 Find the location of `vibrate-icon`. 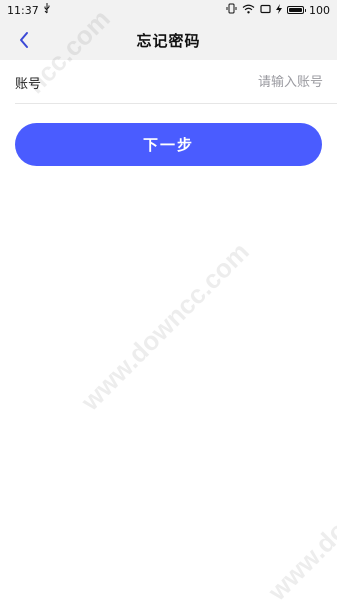

vibrate-icon is located at coordinates (231, 10).